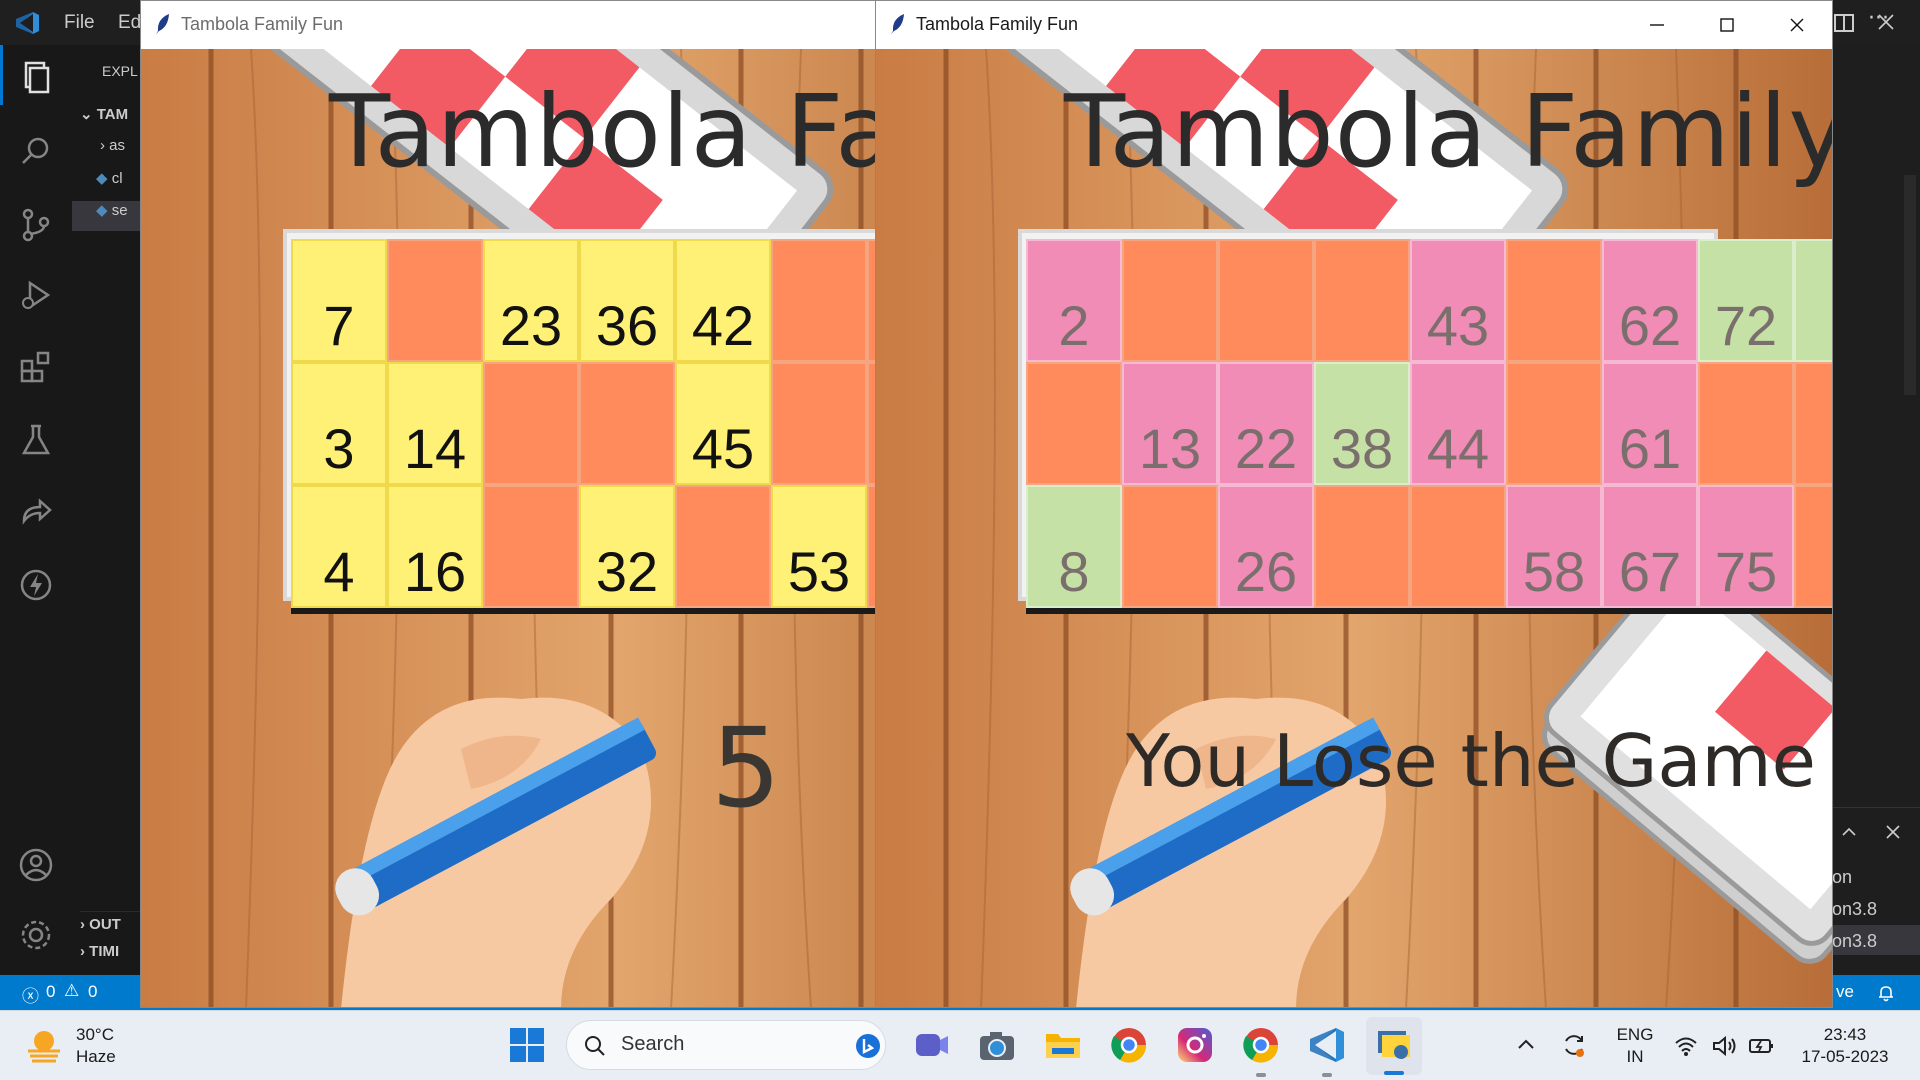 This screenshot has width=1920, height=1080. What do you see at coordinates (1725, 1046) in the screenshot?
I see `volume-icon` at bounding box center [1725, 1046].